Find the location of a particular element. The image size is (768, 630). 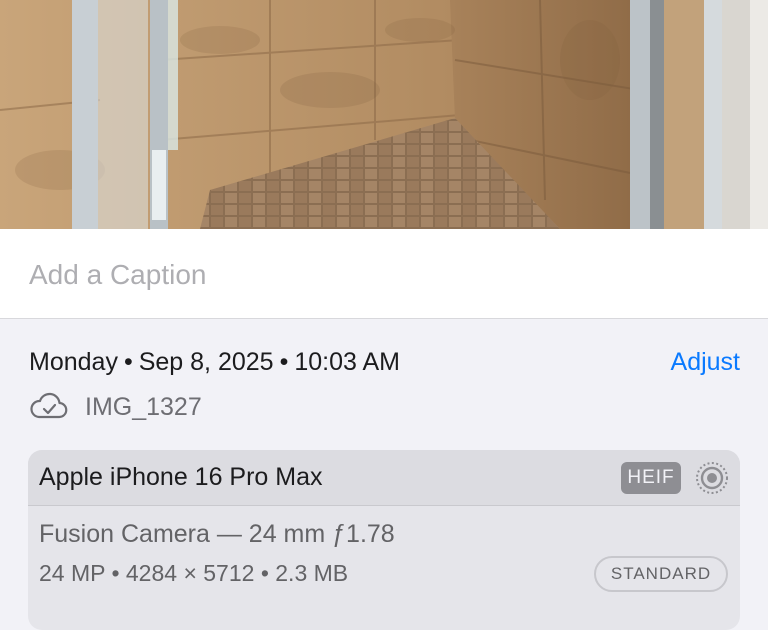

cloud-check-icon is located at coordinates (49, 407).